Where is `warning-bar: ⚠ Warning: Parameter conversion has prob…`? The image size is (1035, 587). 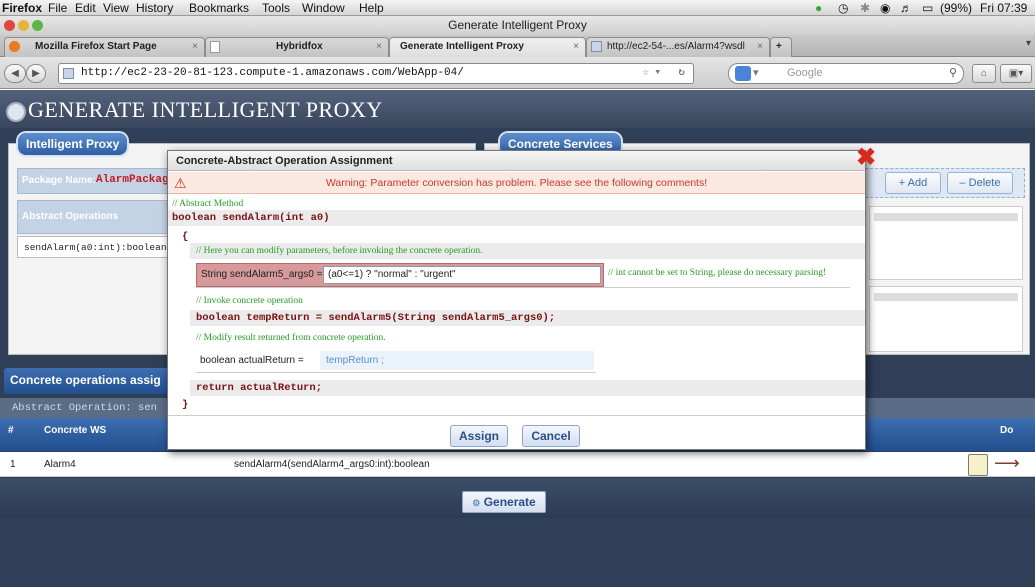 warning-bar: ⚠ Warning: Parameter conversion has prob… is located at coordinates (516, 183).